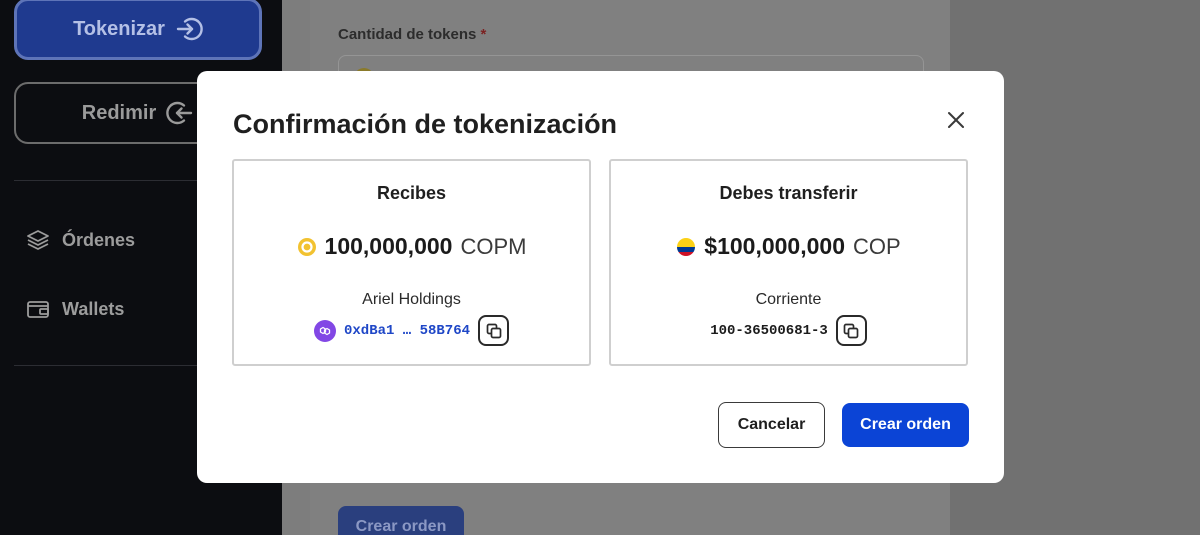  I want to click on sidebar-item-orders: Órdenes, so click(80, 240).